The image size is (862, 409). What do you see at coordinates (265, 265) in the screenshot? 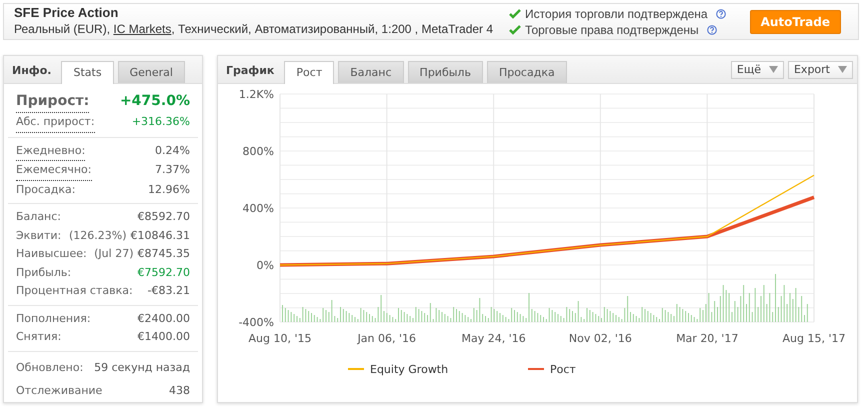
I see `y-axis-label: 0%` at bounding box center [265, 265].